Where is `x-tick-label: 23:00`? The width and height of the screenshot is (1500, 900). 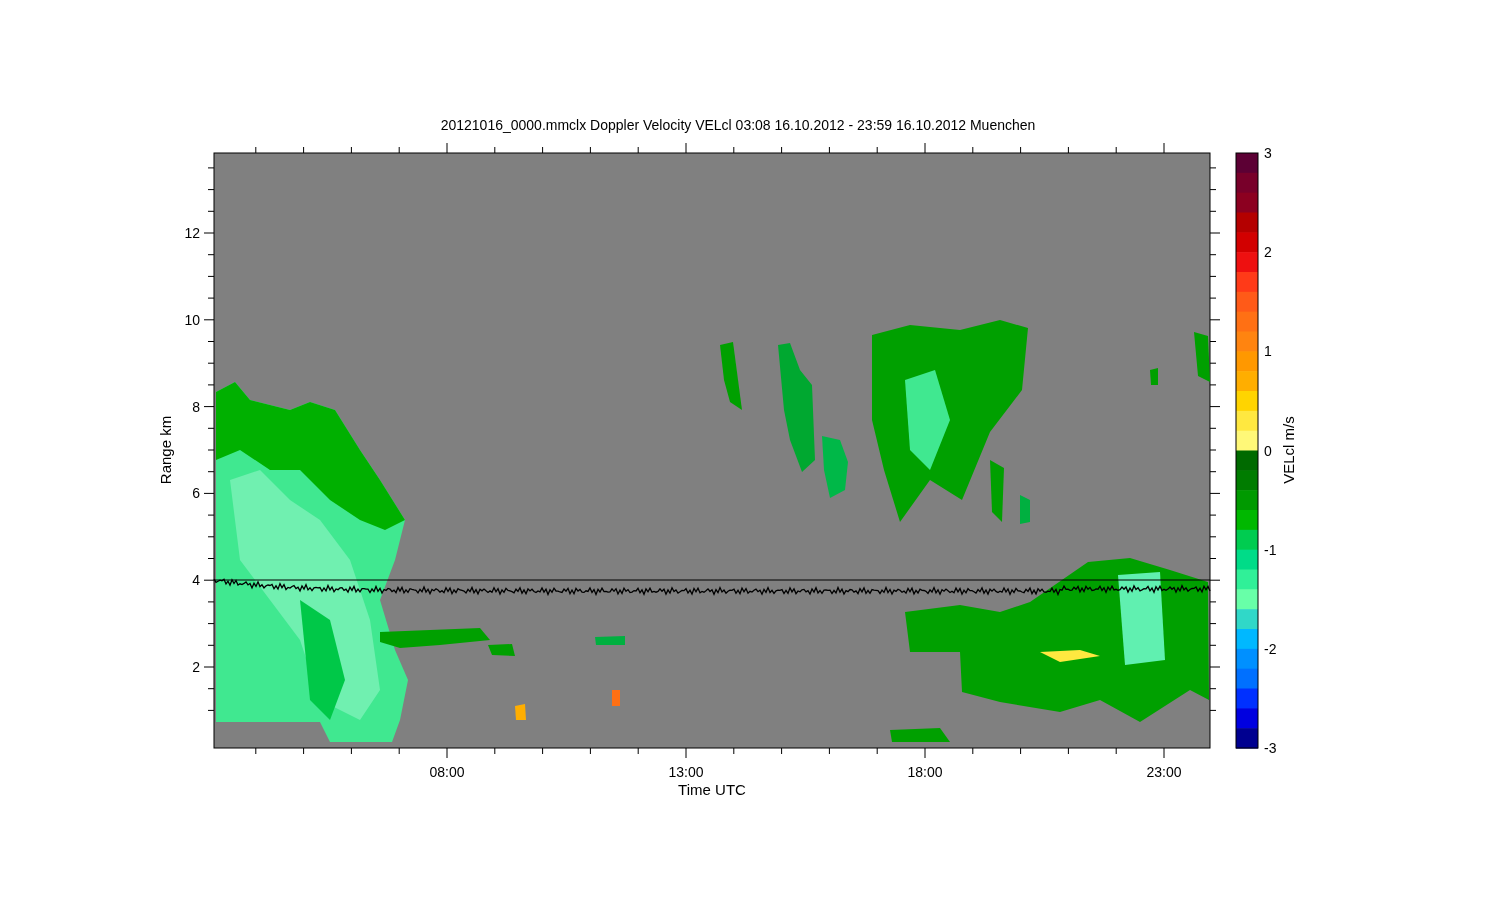 x-tick-label: 23:00 is located at coordinates (1164, 772).